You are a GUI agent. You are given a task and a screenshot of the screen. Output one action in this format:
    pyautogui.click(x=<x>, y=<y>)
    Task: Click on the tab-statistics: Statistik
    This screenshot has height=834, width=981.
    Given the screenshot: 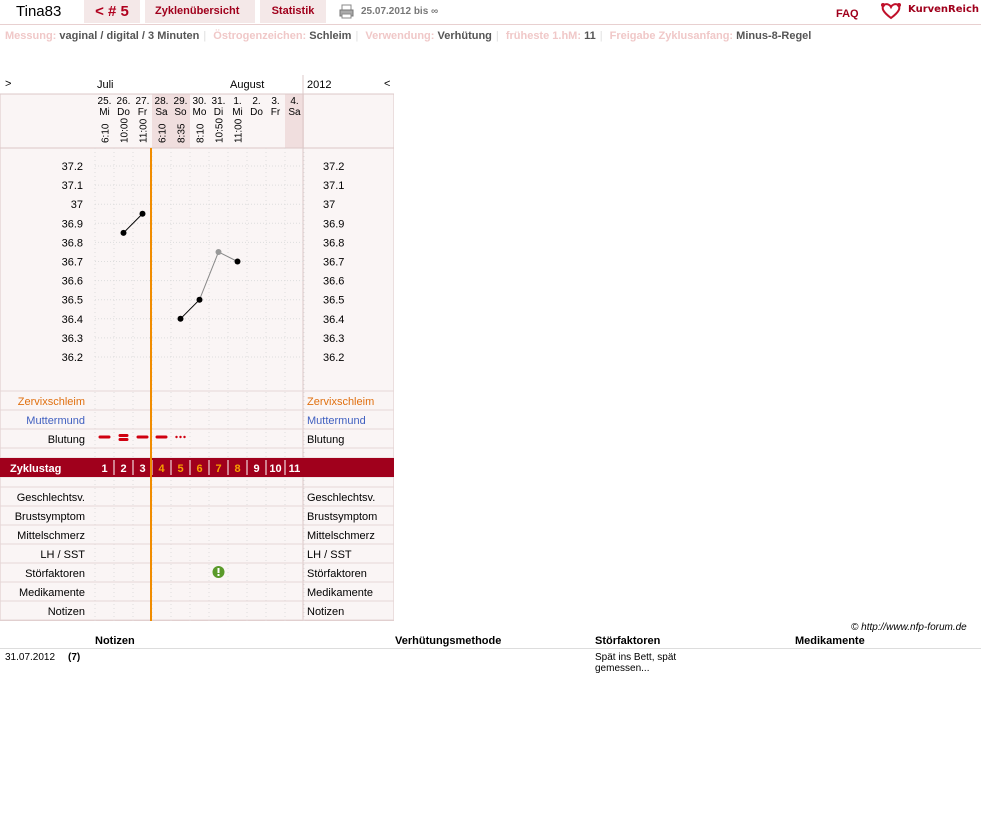 What is the action you would take?
    pyautogui.click(x=293, y=11)
    